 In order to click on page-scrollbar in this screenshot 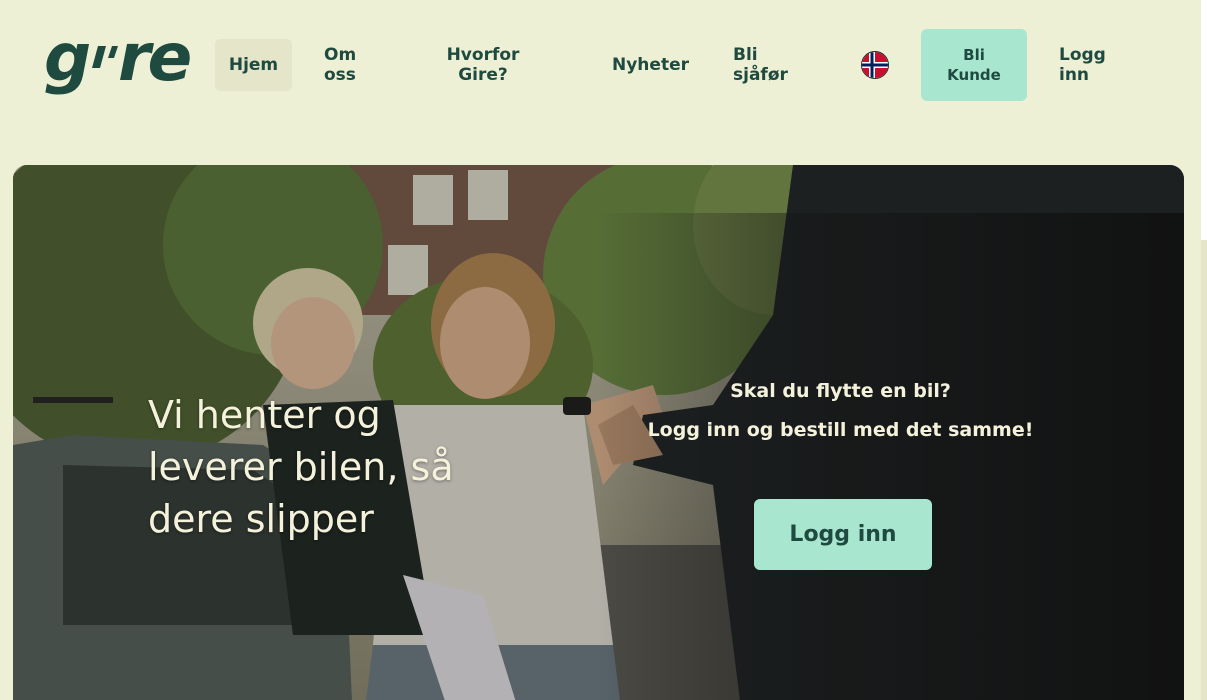, I will do `click(1204, 350)`.